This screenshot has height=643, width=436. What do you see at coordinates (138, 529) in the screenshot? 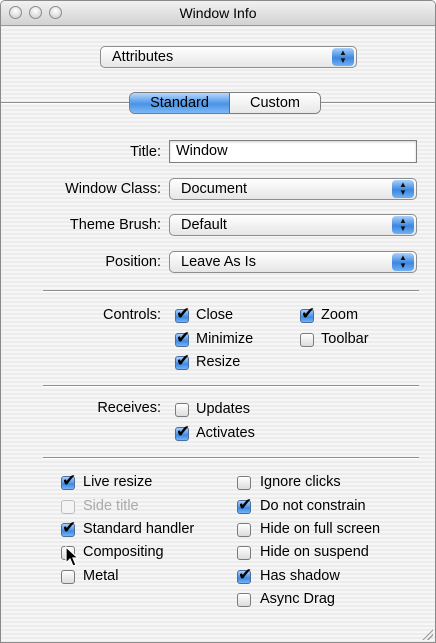
I see `standard-handler-label: Standard handler` at bounding box center [138, 529].